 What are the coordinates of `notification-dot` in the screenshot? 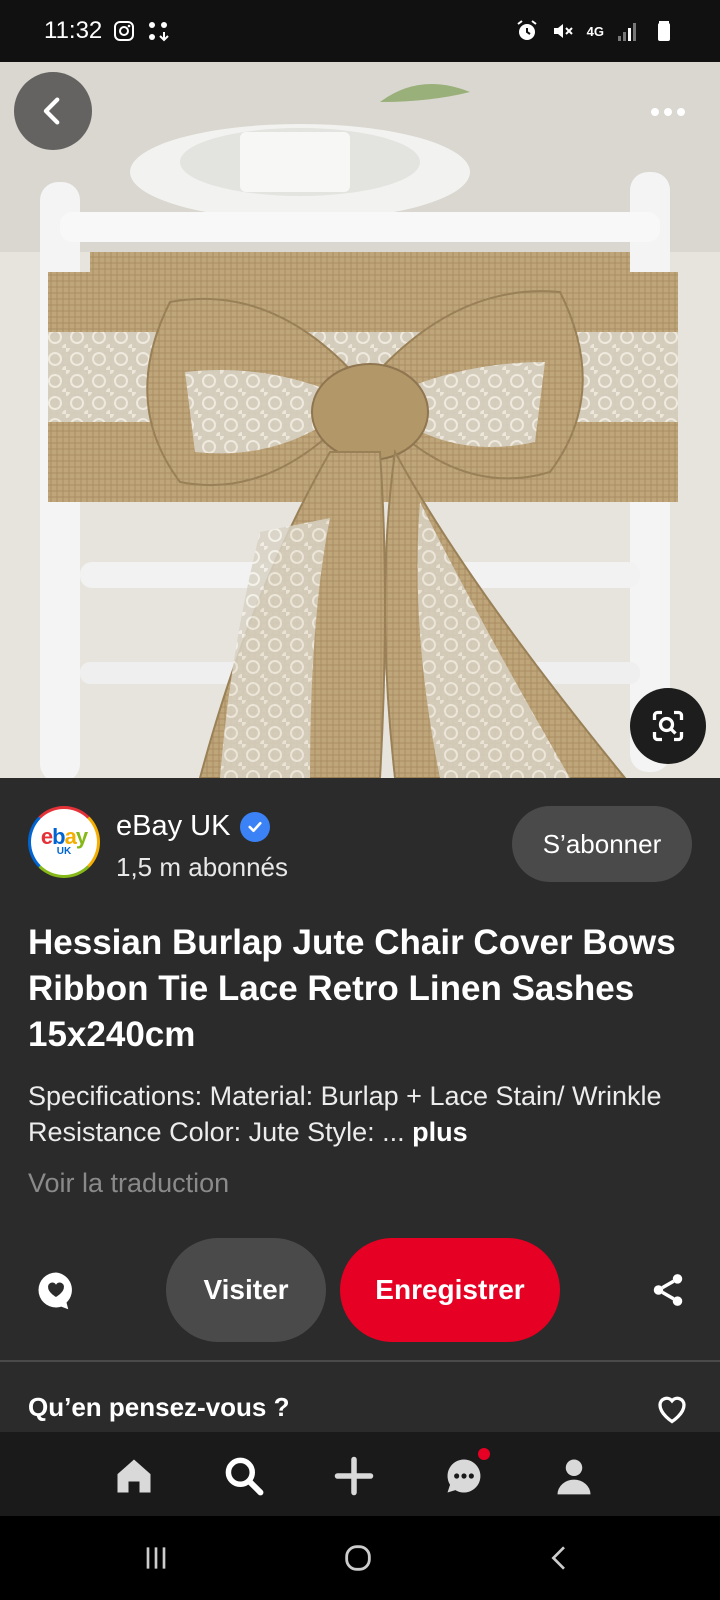 It's located at (484, 1454).